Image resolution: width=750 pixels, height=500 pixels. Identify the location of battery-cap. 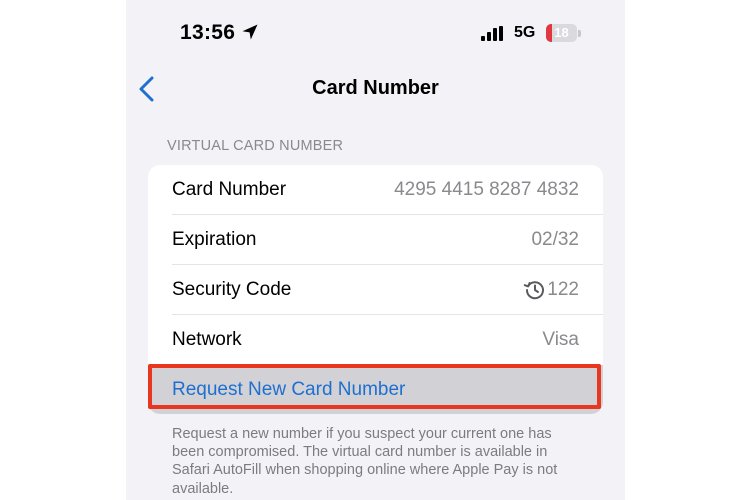
(579, 33).